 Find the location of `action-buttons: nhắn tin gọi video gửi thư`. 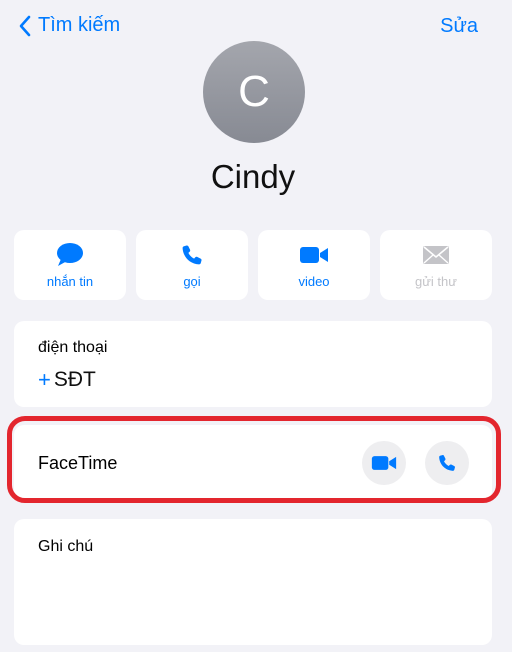

action-buttons: nhắn tin gọi video gửi thư is located at coordinates (253, 265).